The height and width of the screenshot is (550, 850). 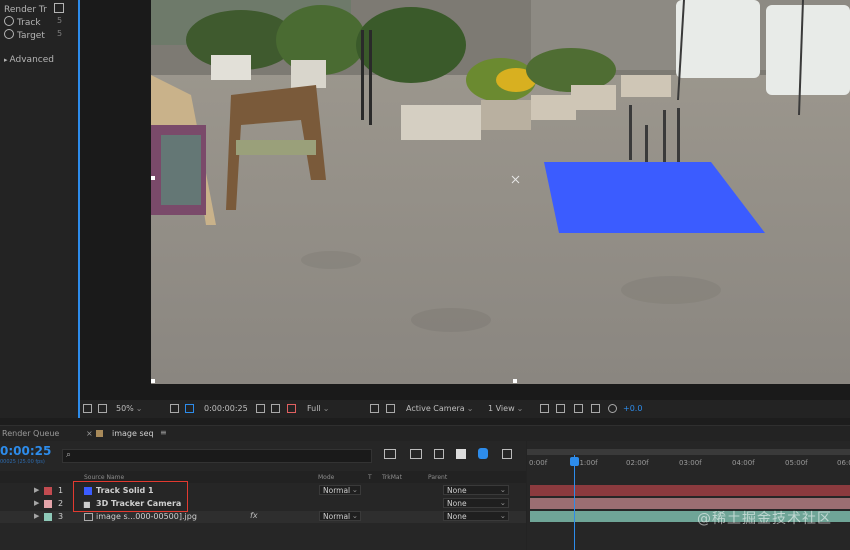 What do you see at coordinates (392, 477) in the screenshot?
I see `trkmat-header: TrkMat` at bounding box center [392, 477].